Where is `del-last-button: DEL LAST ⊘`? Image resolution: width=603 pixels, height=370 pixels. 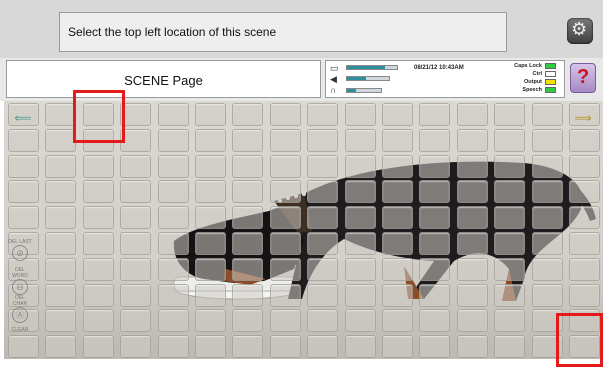 del-last-button: DEL LAST ⊘ is located at coordinates (20, 250).